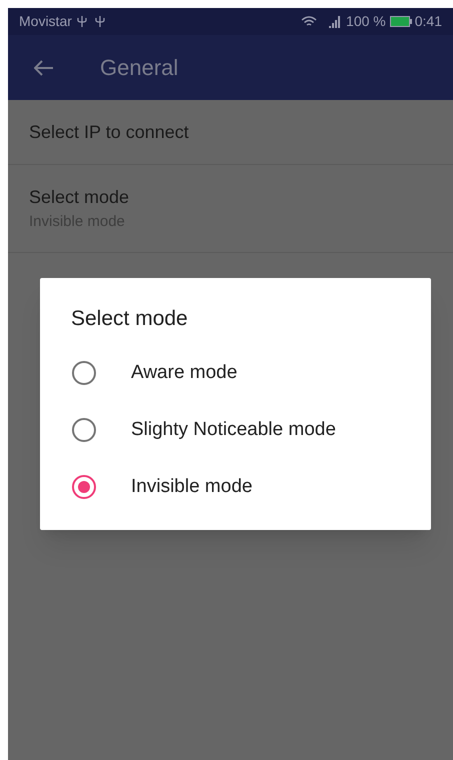  What do you see at coordinates (184, 372) in the screenshot?
I see `option-label: Aware mode` at bounding box center [184, 372].